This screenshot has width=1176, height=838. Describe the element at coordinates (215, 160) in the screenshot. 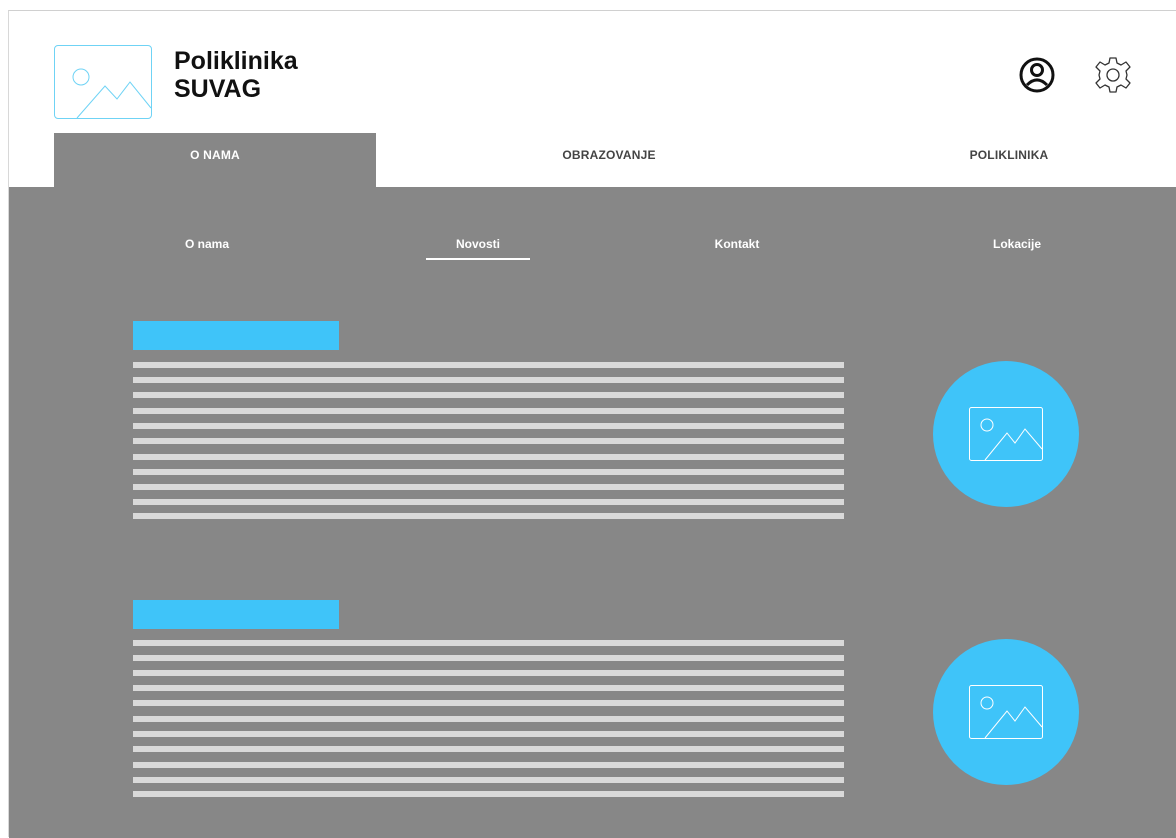

I see `tab-o-nama: O NAMA` at that location.